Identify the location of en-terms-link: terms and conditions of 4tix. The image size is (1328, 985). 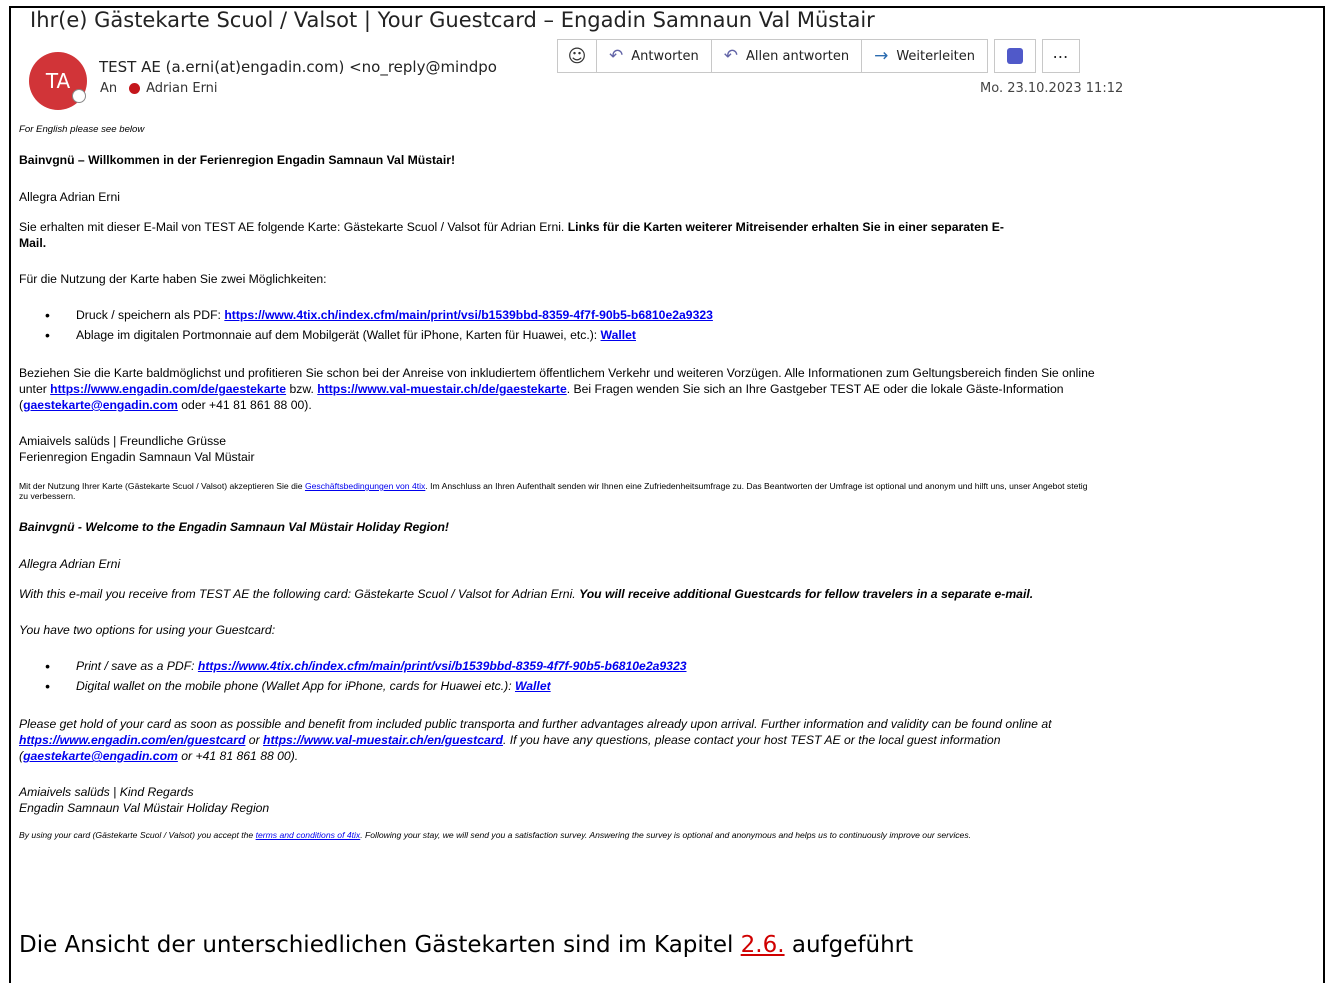
(308, 835).